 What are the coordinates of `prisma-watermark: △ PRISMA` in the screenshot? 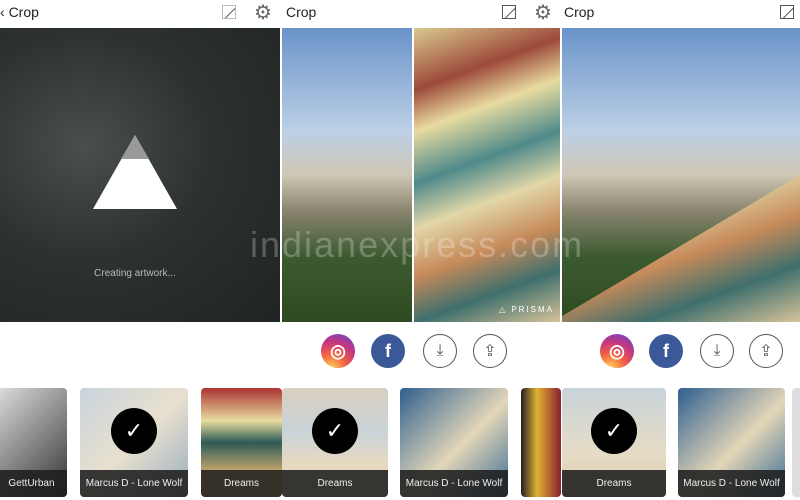 It's located at (526, 309).